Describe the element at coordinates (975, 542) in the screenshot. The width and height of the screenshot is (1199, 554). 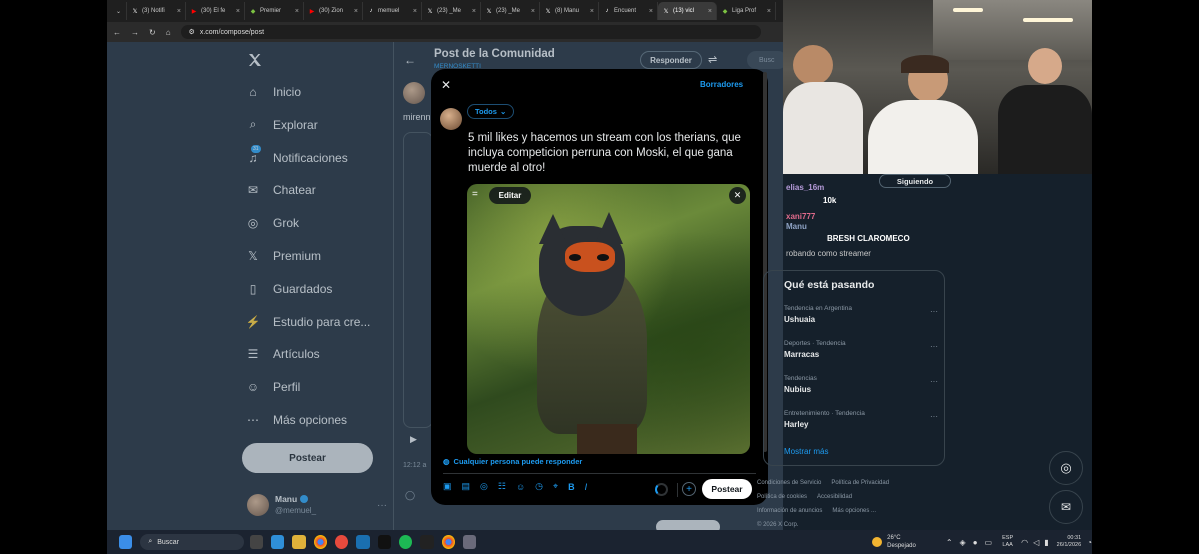
I see `mic-icon: ●` at that location.